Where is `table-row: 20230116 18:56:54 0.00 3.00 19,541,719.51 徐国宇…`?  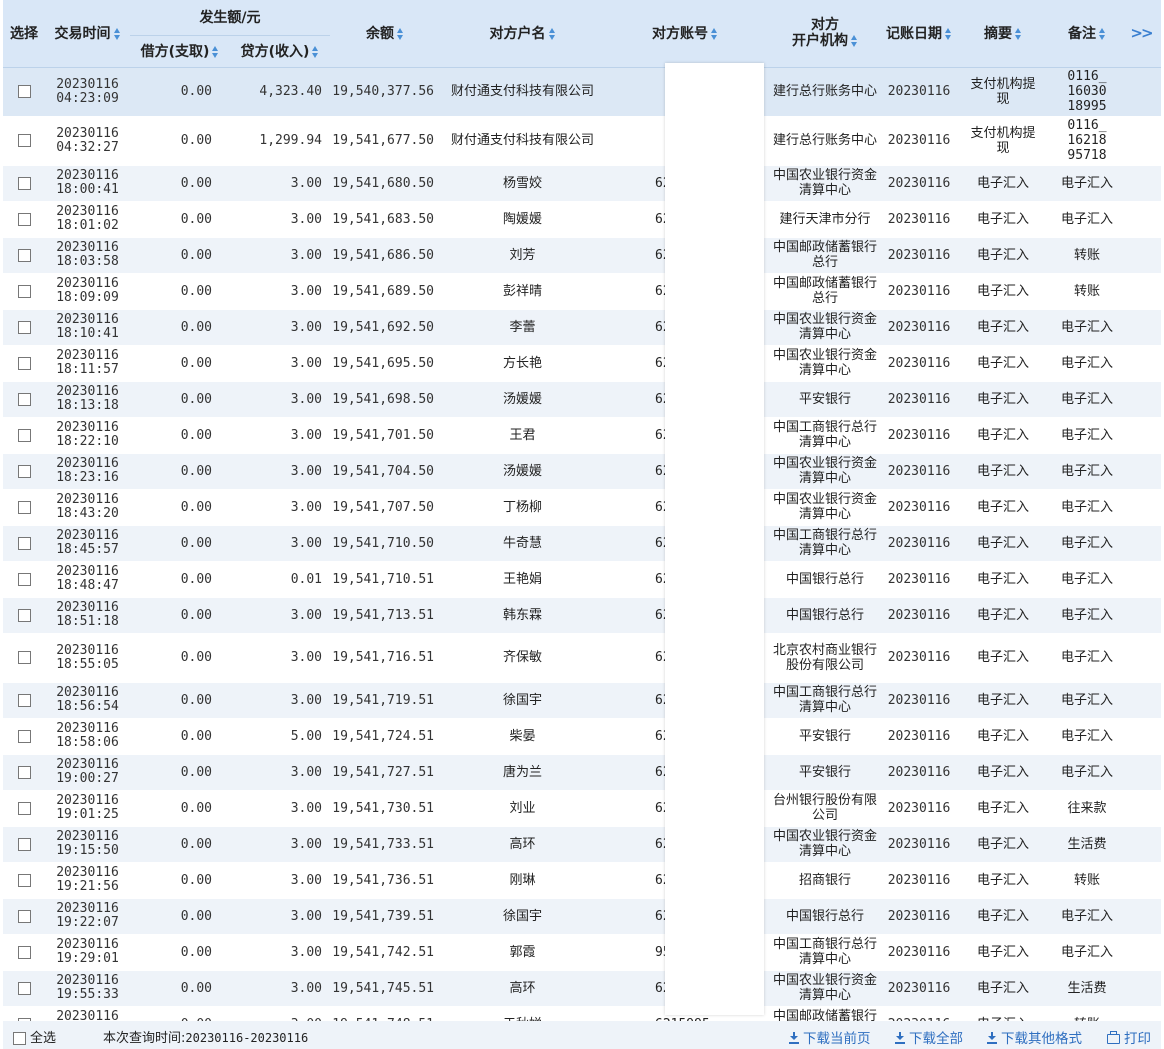
table-row: 20230116 18:56:54 0.00 3.00 19,541,719.51 徐国宇… is located at coordinates (582, 700).